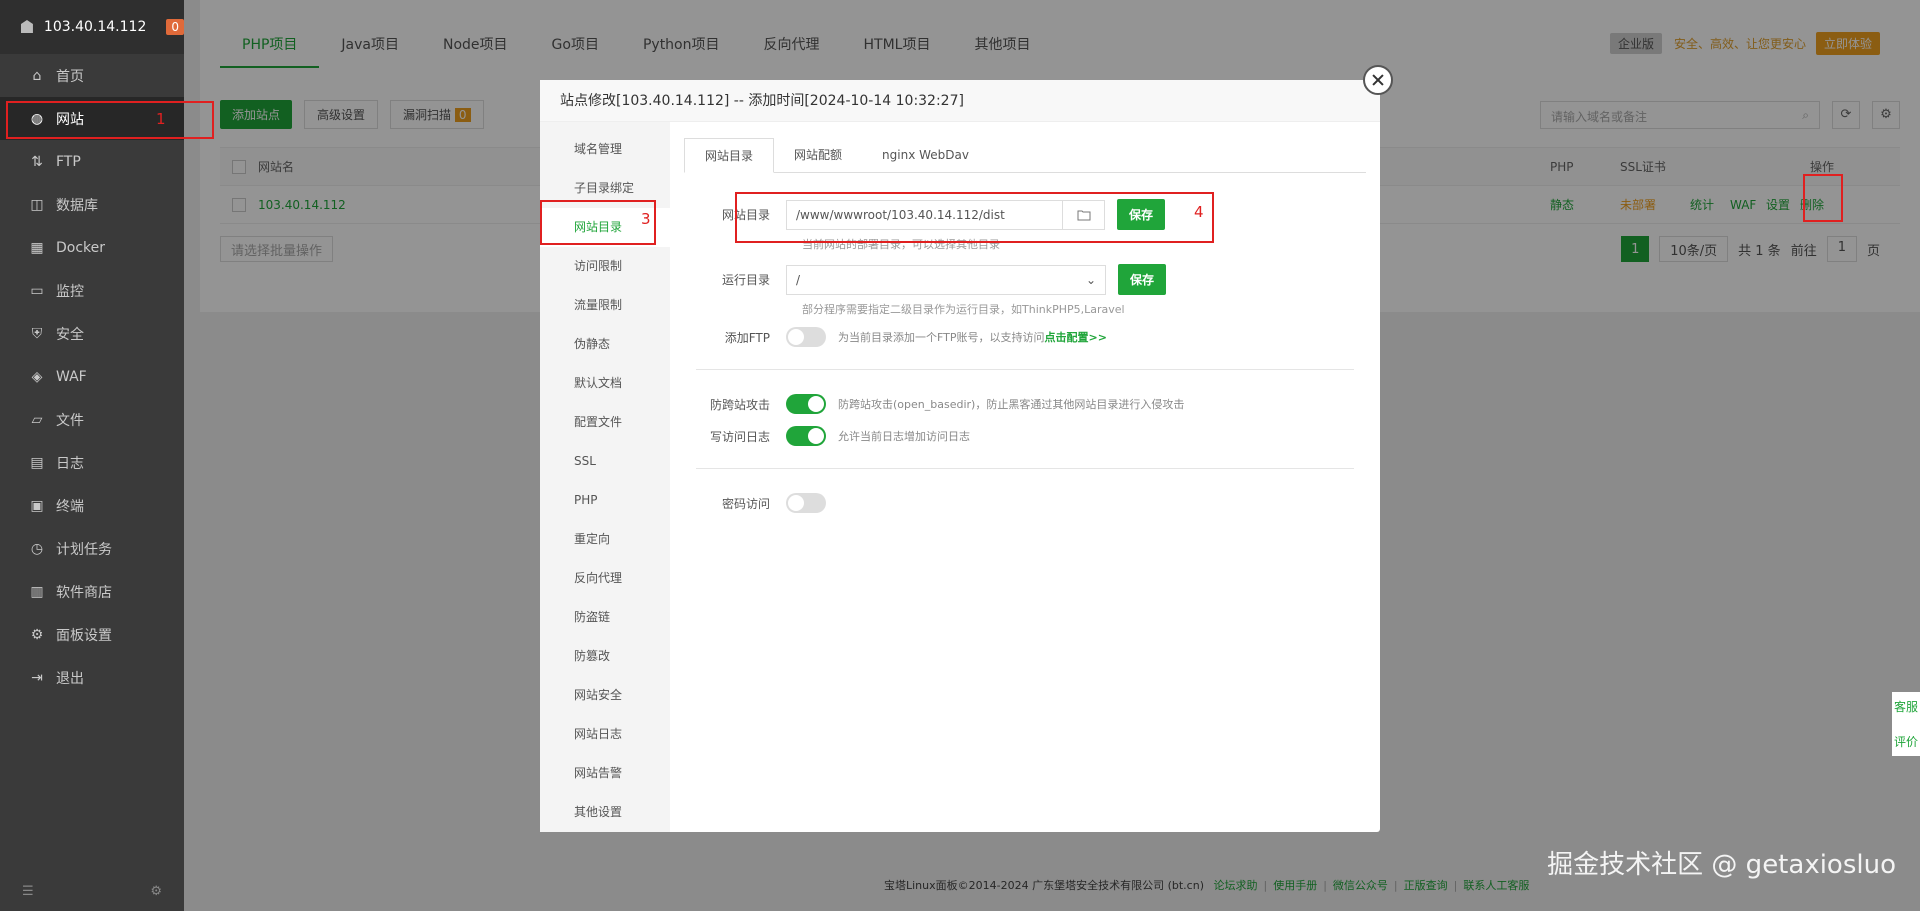  Describe the element at coordinates (70, 678) in the screenshot. I see `sidebar-item-label: 退出` at that location.